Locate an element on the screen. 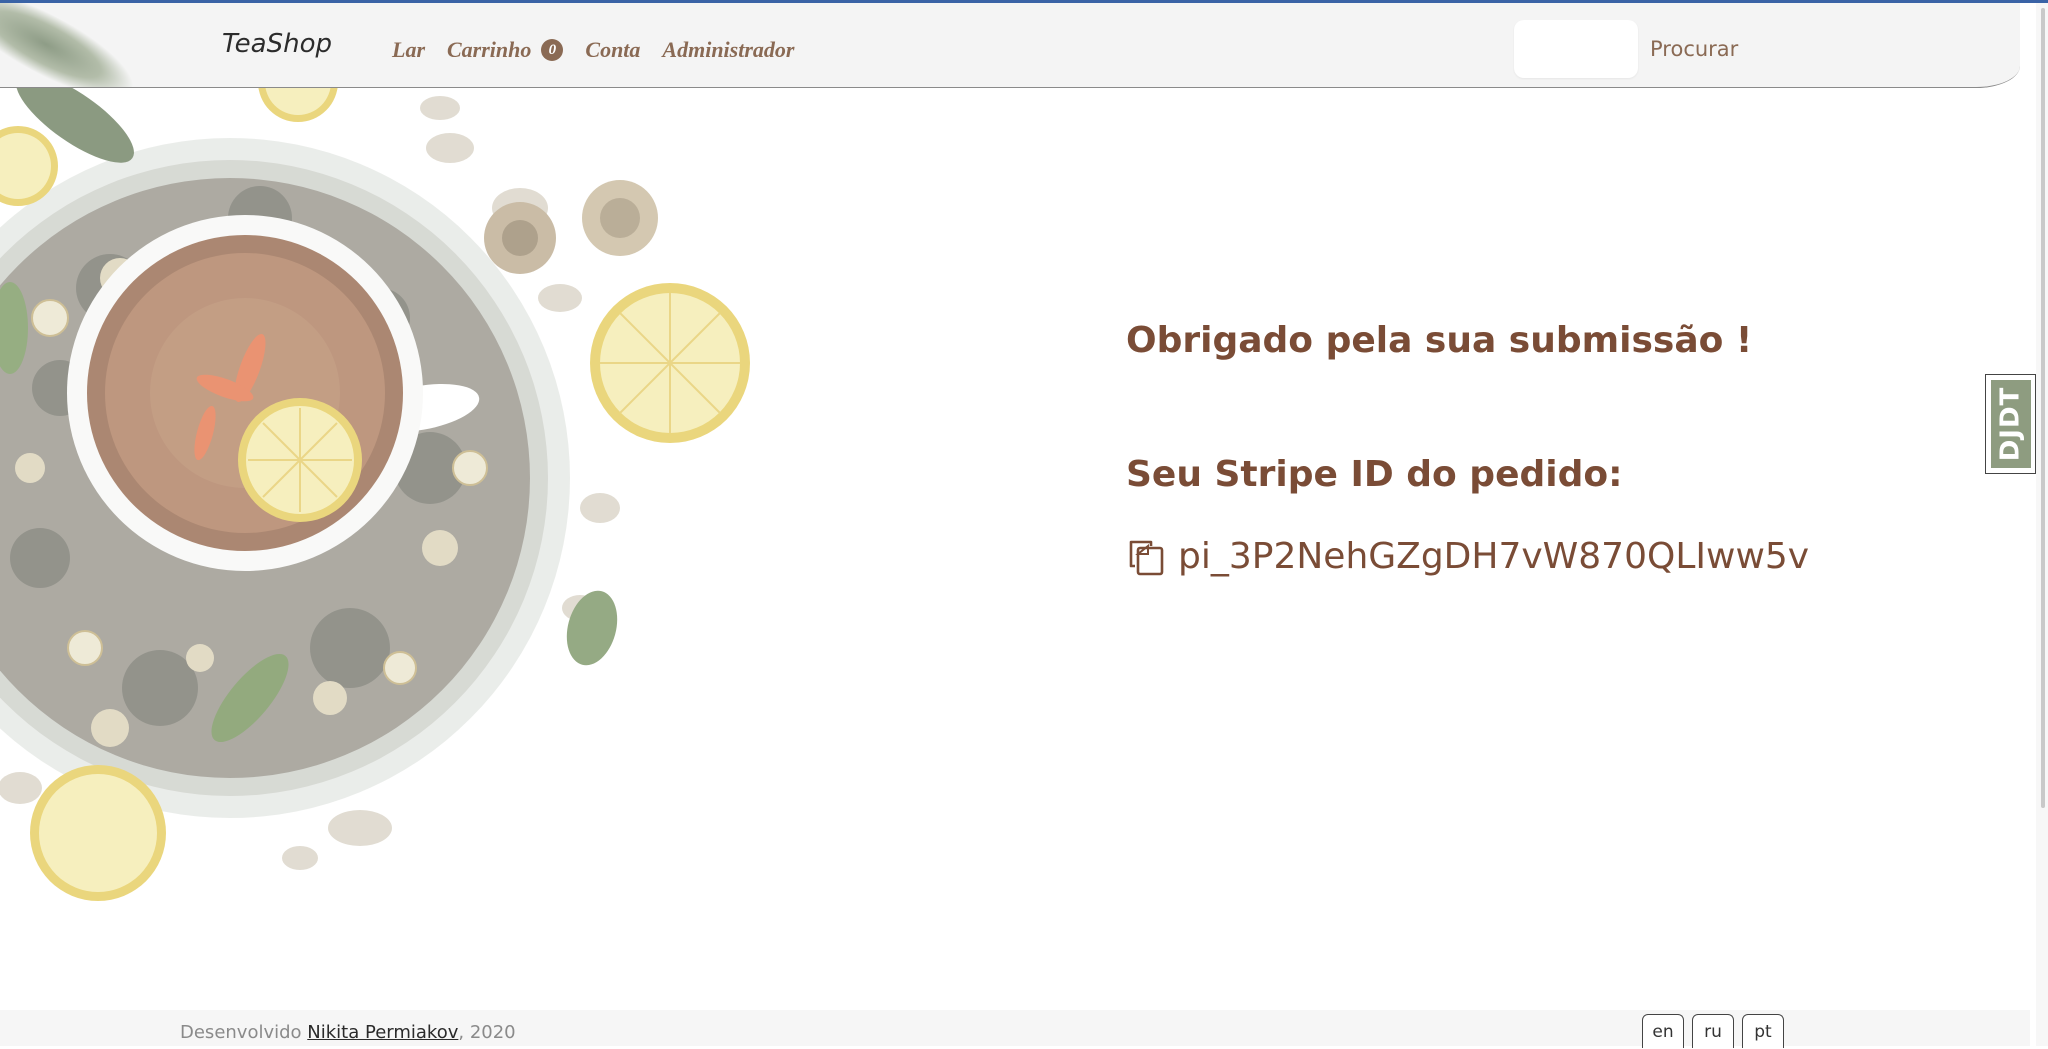  debug-toolbar-handle: DJDT is located at coordinates (2010, 424).